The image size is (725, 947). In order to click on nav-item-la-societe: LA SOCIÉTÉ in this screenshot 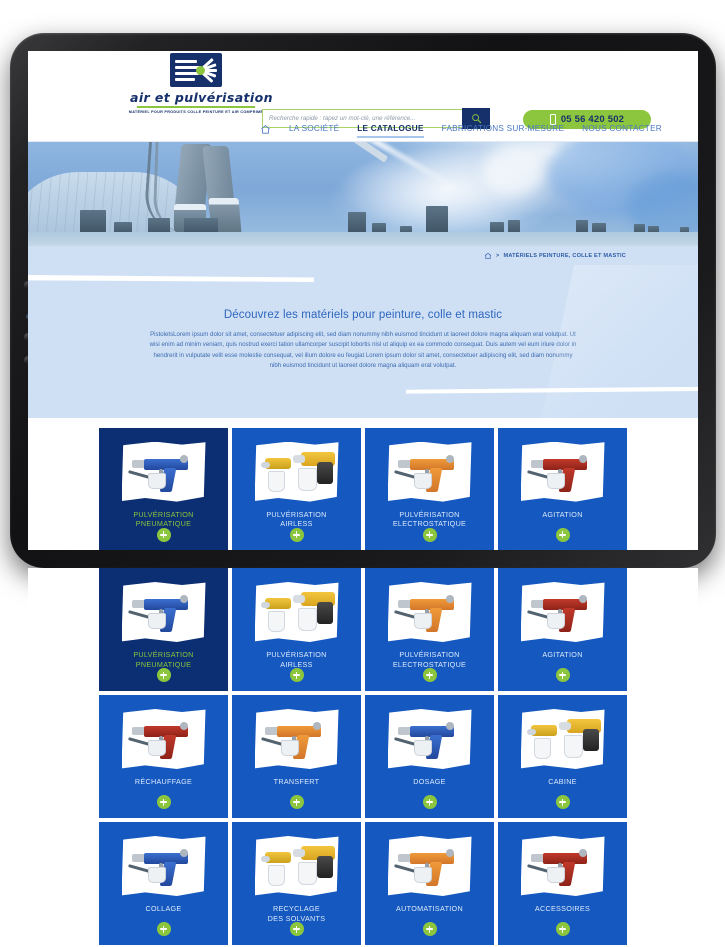, I will do `click(314, 130)`.